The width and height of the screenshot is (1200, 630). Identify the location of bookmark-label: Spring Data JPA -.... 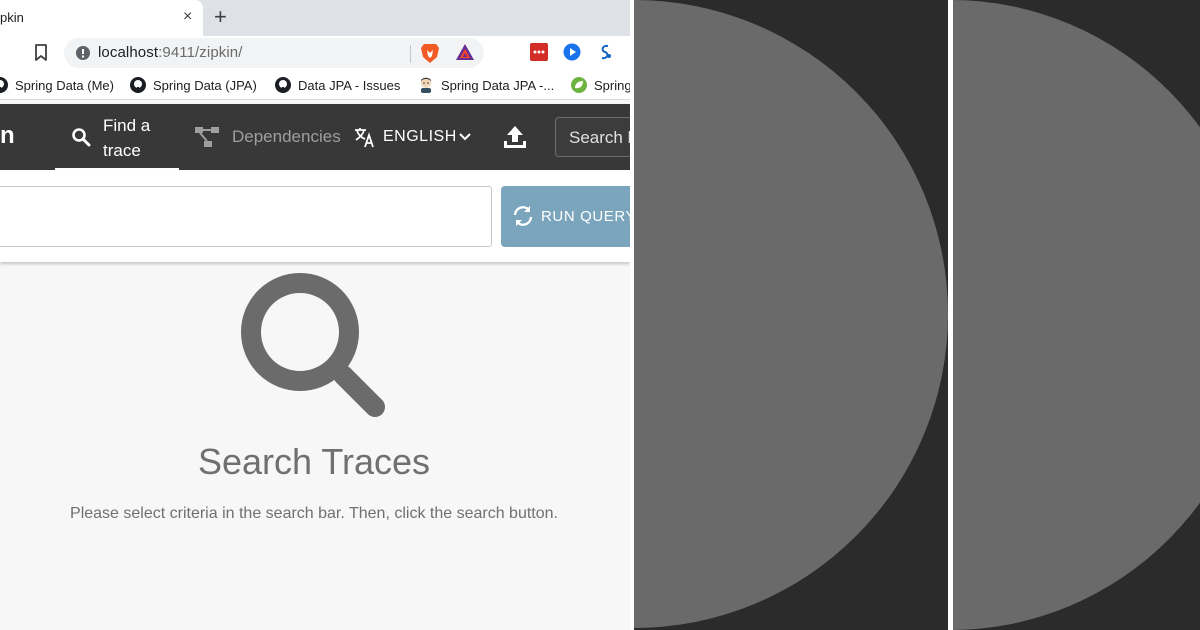
(498, 85).